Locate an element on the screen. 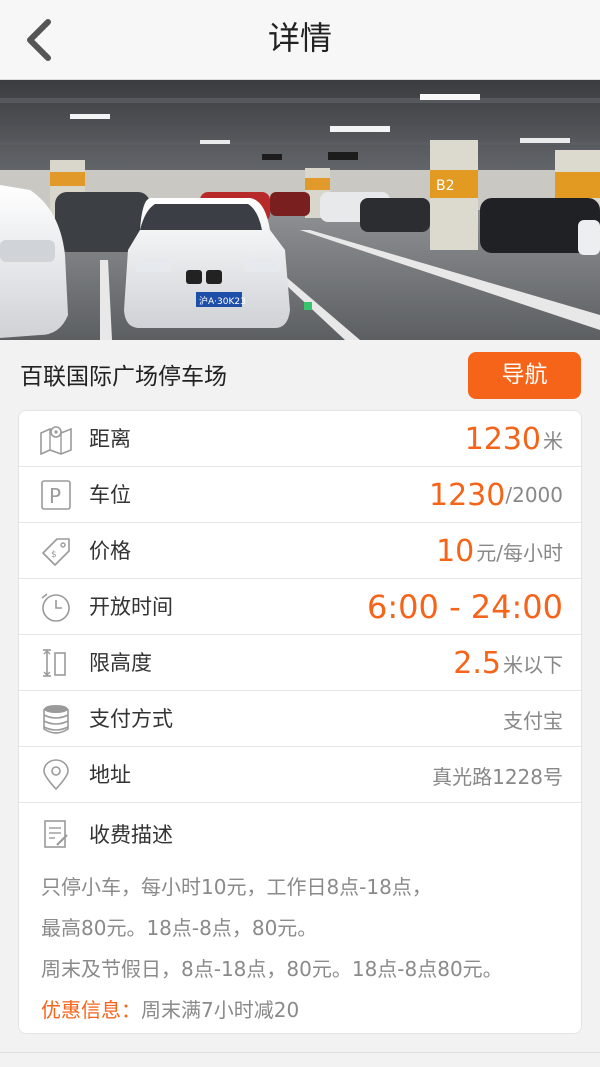 The height and width of the screenshot is (1067, 600). payment-method-value-group: 支付宝 is located at coordinates (533, 719).